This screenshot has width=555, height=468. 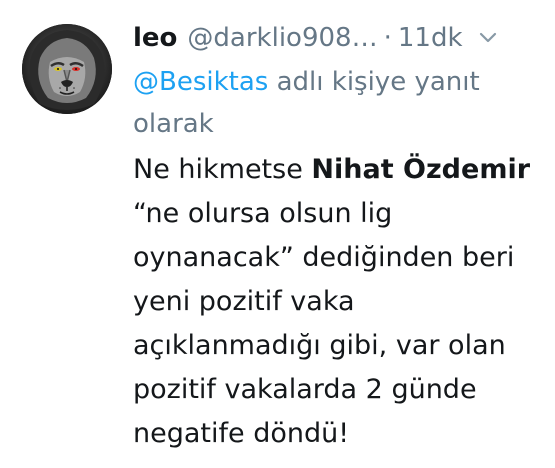 I want to click on reply-context: @Besiktas adlı kişiye yanıt olarak, so click(x=333, y=103).